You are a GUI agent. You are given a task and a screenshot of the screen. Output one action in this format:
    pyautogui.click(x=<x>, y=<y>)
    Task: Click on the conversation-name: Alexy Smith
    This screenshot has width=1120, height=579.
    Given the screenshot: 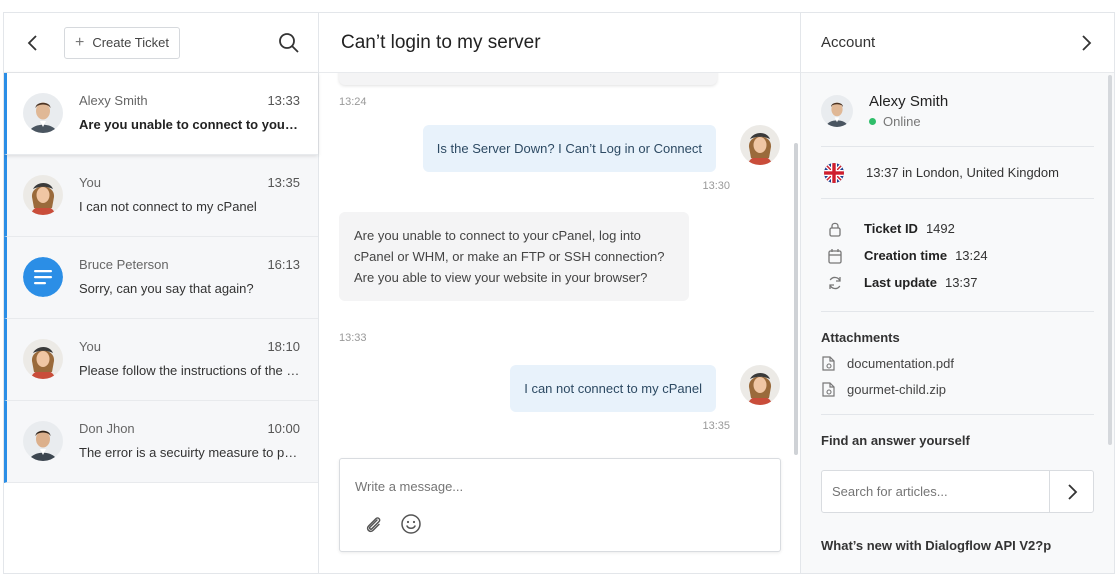 What is the action you would take?
    pyautogui.click(x=113, y=100)
    